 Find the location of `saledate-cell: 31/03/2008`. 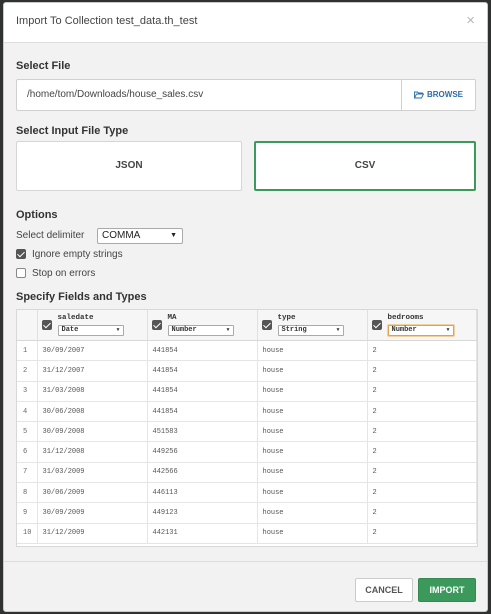

saledate-cell: 31/03/2008 is located at coordinates (92, 391).